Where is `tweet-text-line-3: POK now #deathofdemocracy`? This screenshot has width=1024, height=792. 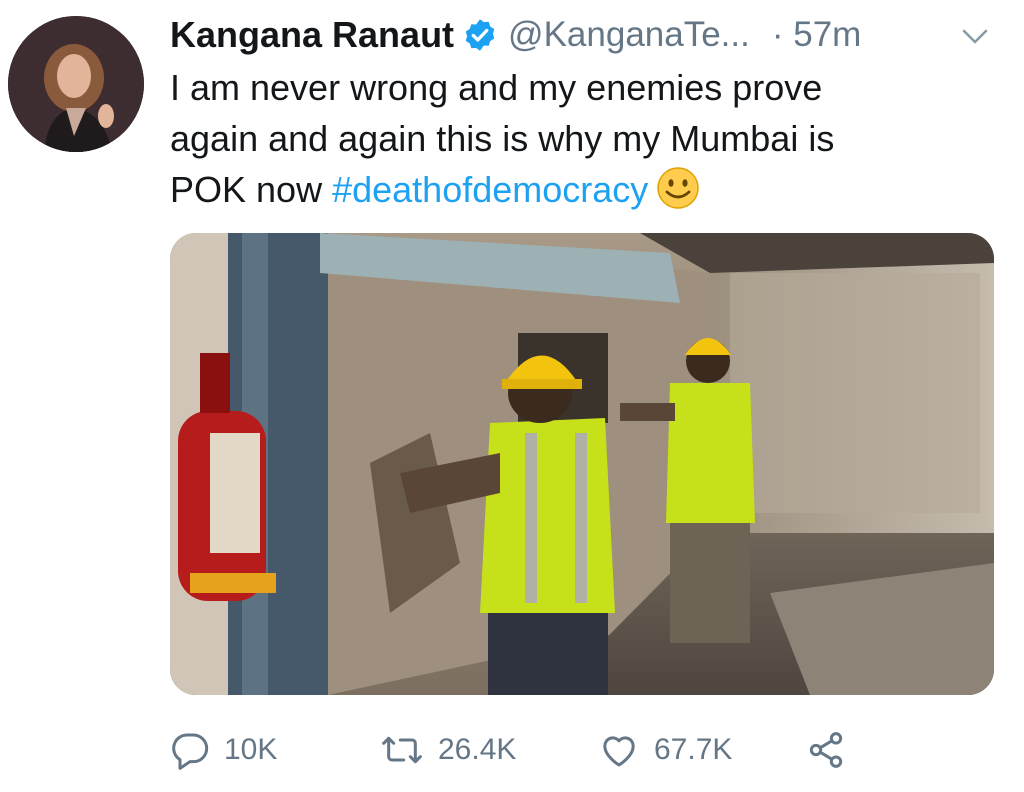
tweet-text-line-3: POK now #deathofdemocracy is located at coordinates (585, 189).